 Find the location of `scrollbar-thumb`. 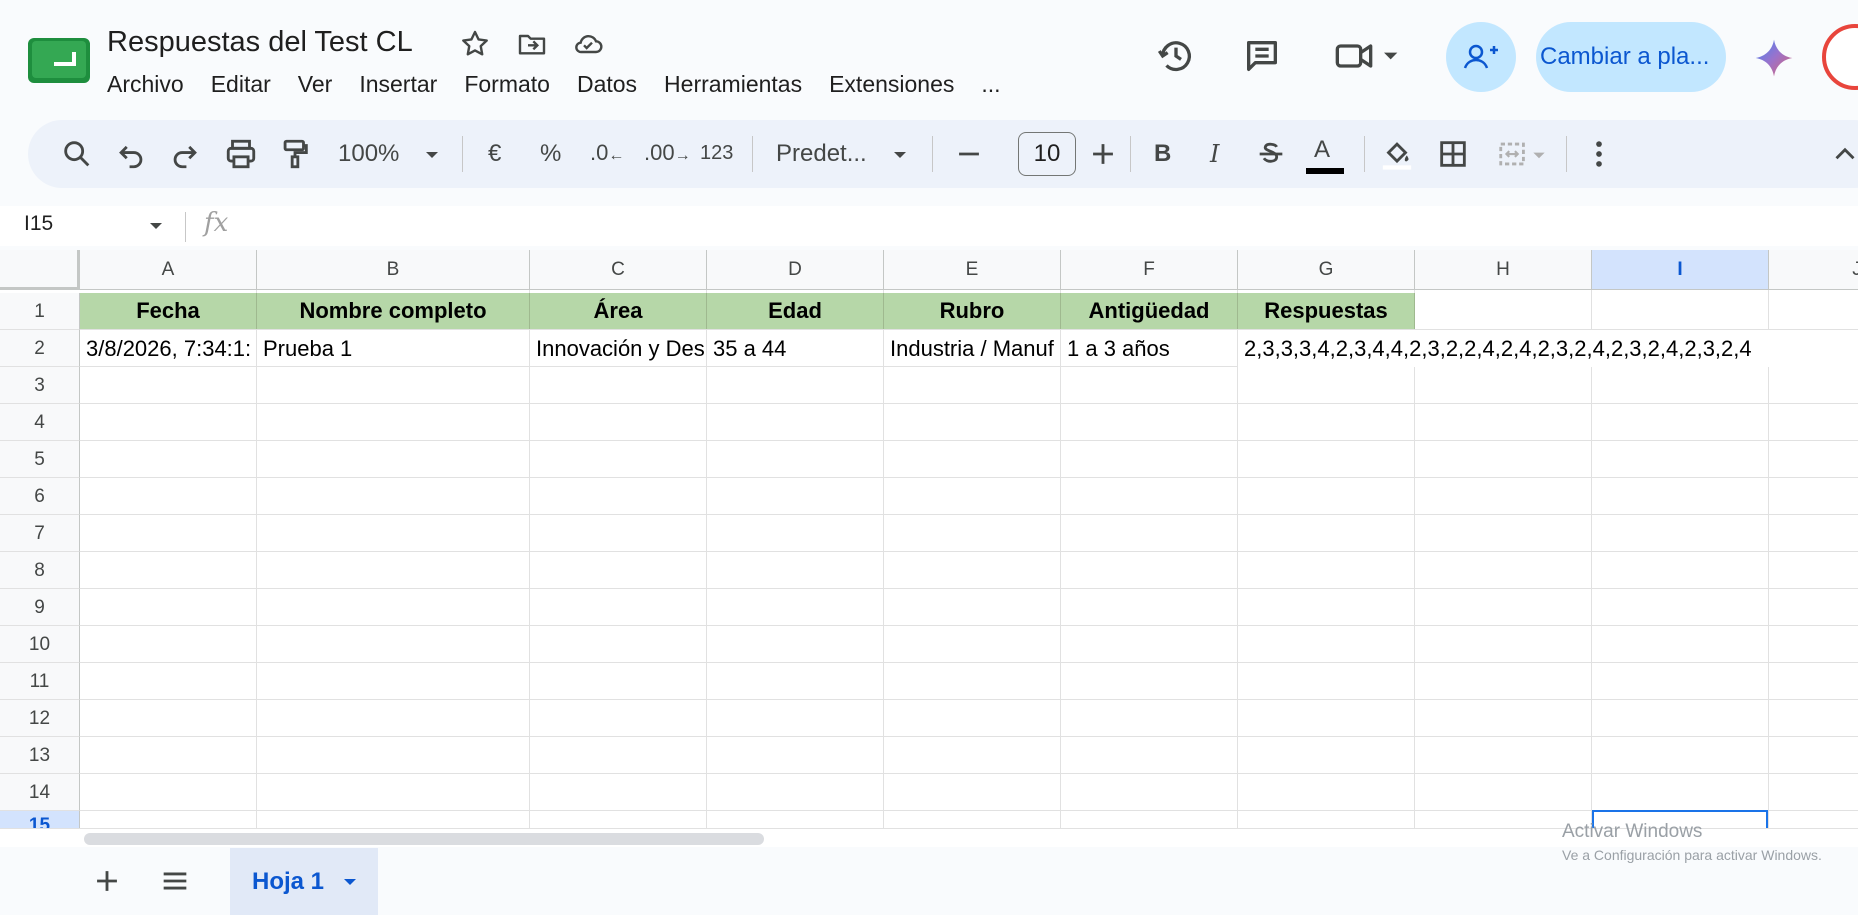

scrollbar-thumb is located at coordinates (424, 839).